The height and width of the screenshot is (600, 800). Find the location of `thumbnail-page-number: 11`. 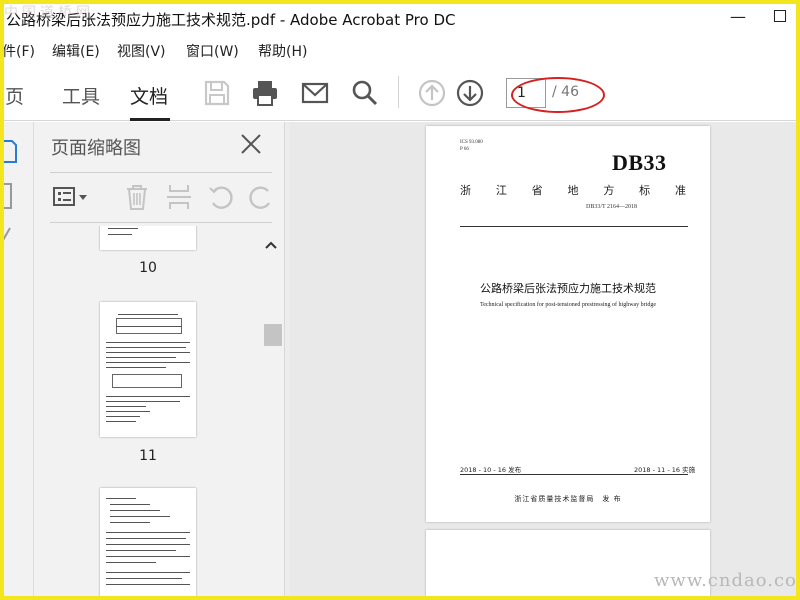

thumbnail-page-number: 11 is located at coordinates (148, 456).